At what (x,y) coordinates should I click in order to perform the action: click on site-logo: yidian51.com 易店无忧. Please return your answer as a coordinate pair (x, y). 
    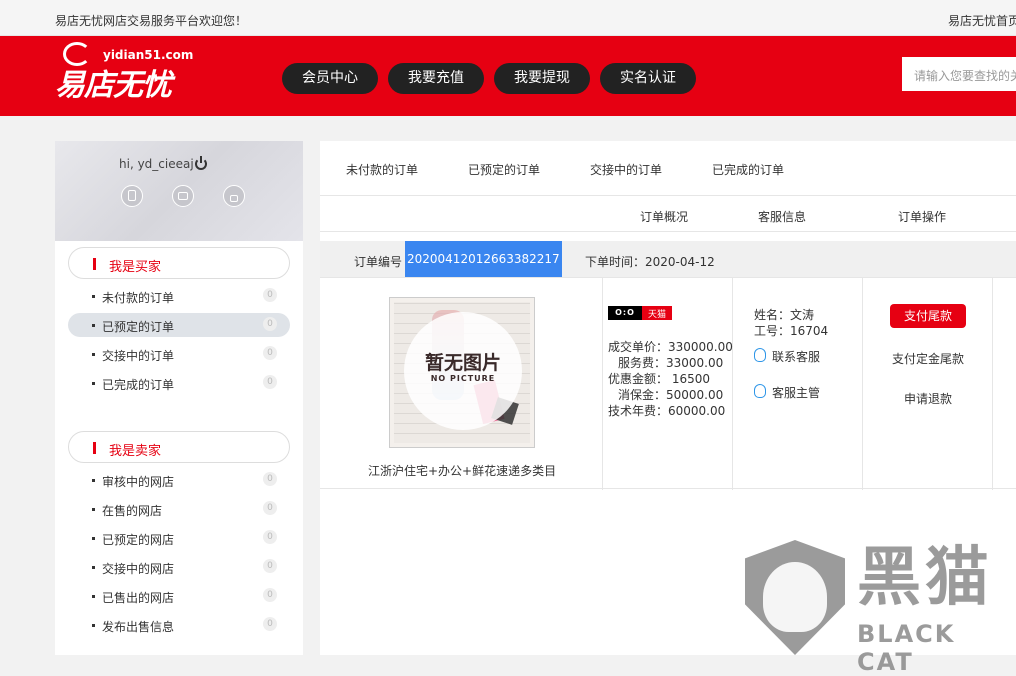
    Looking at the image, I should click on (125, 72).